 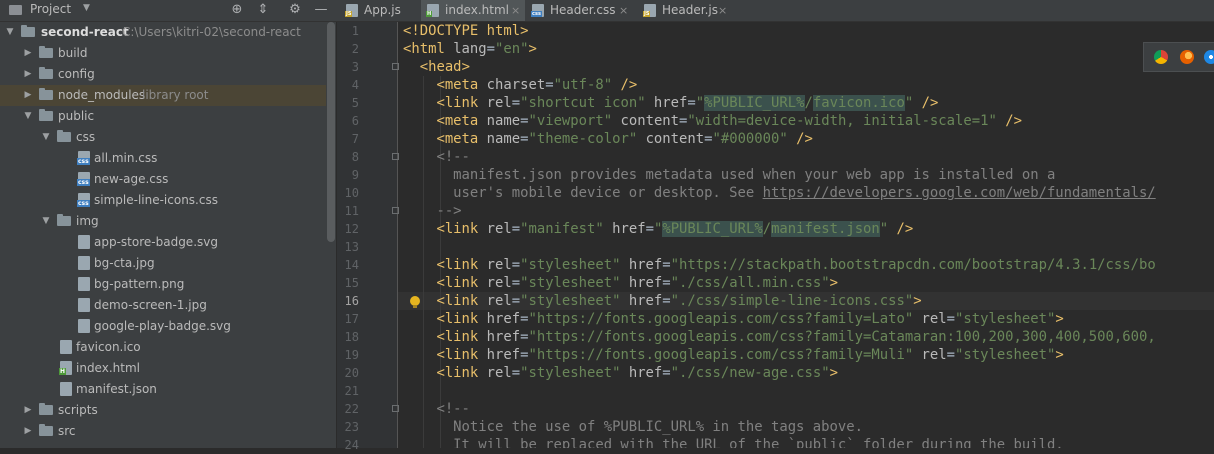 I want to click on tree-item-scripts: ▶ scripts, so click(x=163, y=410).